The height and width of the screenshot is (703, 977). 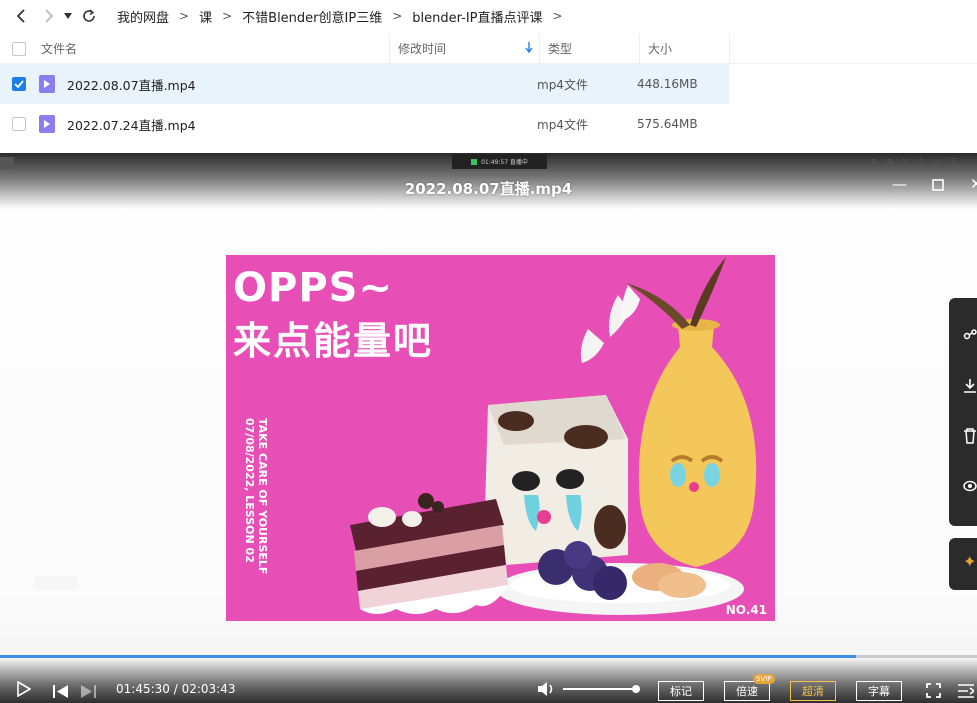 What do you see at coordinates (422, 49) in the screenshot?
I see `column-modified-label: 修改时间` at bounding box center [422, 49].